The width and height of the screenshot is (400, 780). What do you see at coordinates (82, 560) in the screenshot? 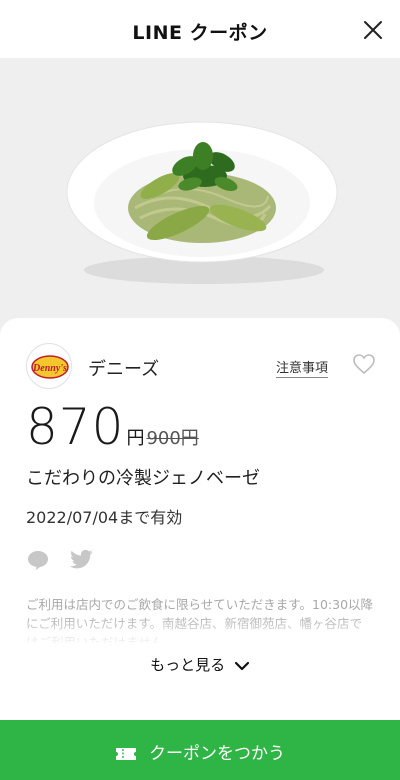
I see `twitter-icon` at bounding box center [82, 560].